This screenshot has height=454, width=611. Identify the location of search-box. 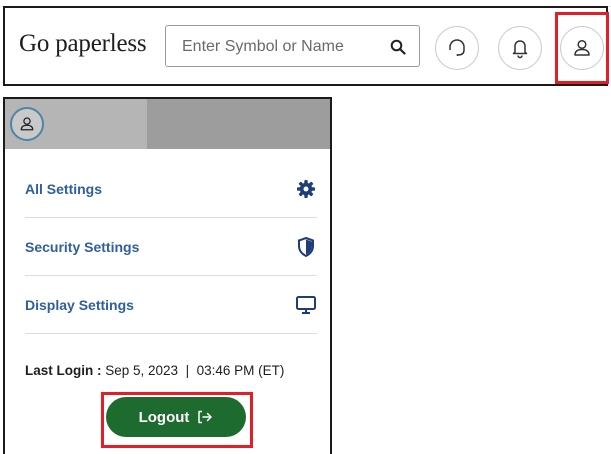
(292, 46).